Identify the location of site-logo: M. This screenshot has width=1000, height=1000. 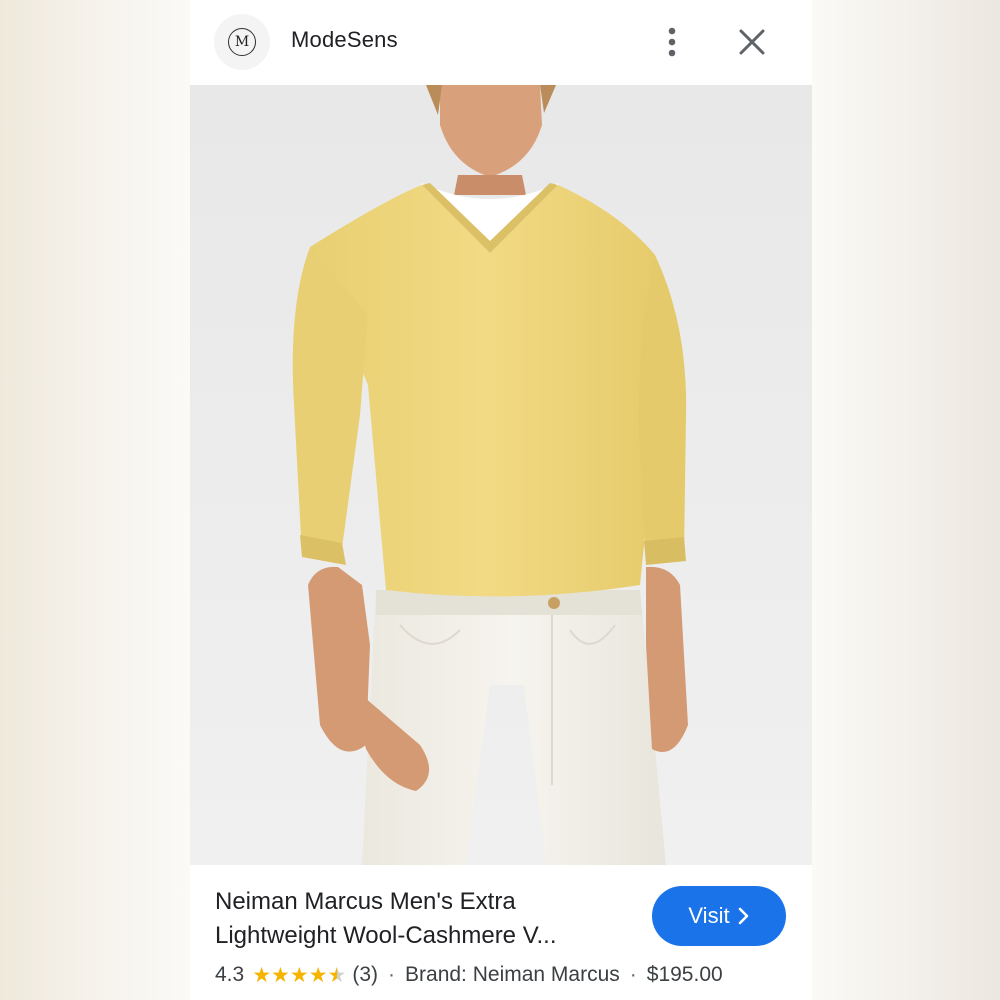
(242, 42).